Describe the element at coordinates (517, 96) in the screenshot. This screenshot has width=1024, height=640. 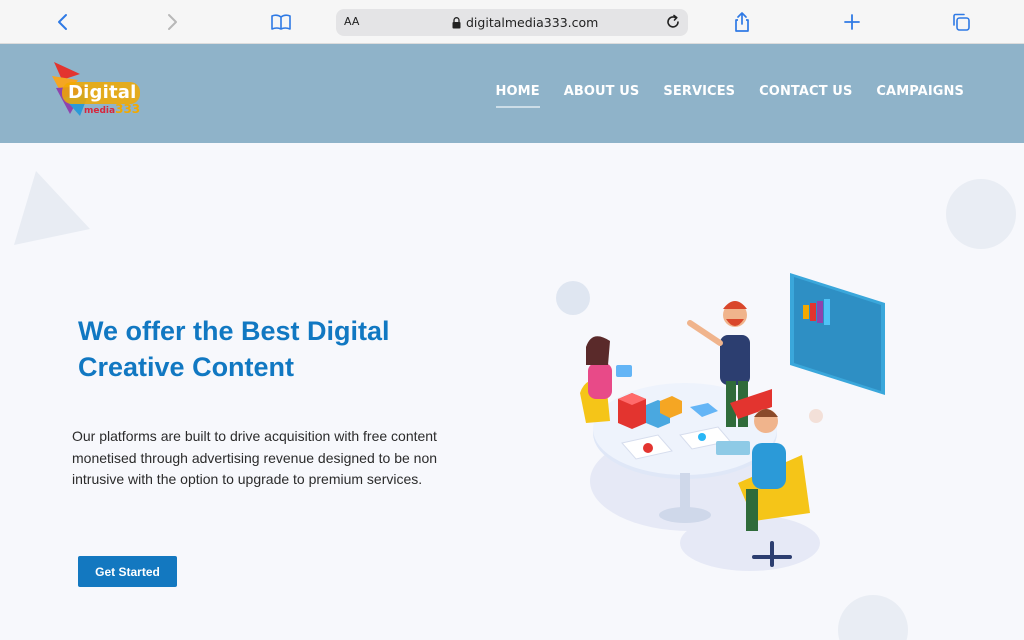
I see `nav-home: HOME` at that location.